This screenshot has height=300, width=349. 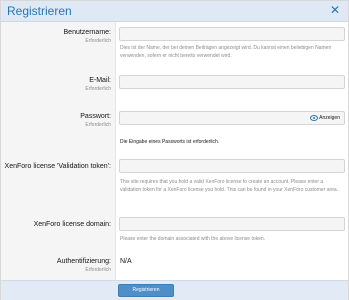 What do you see at coordinates (57, 166) in the screenshot?
I see `token-label: XenForo license 'Validation token':` at bounding box center [57, 166].